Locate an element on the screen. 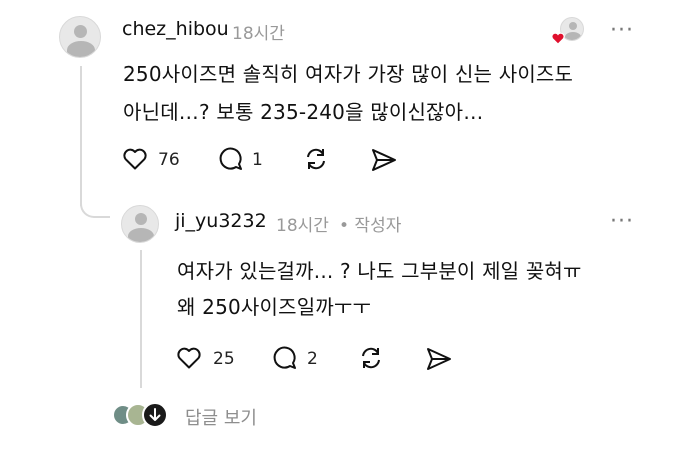  reply-like-count: 25 is located at coordinates (224, 359).